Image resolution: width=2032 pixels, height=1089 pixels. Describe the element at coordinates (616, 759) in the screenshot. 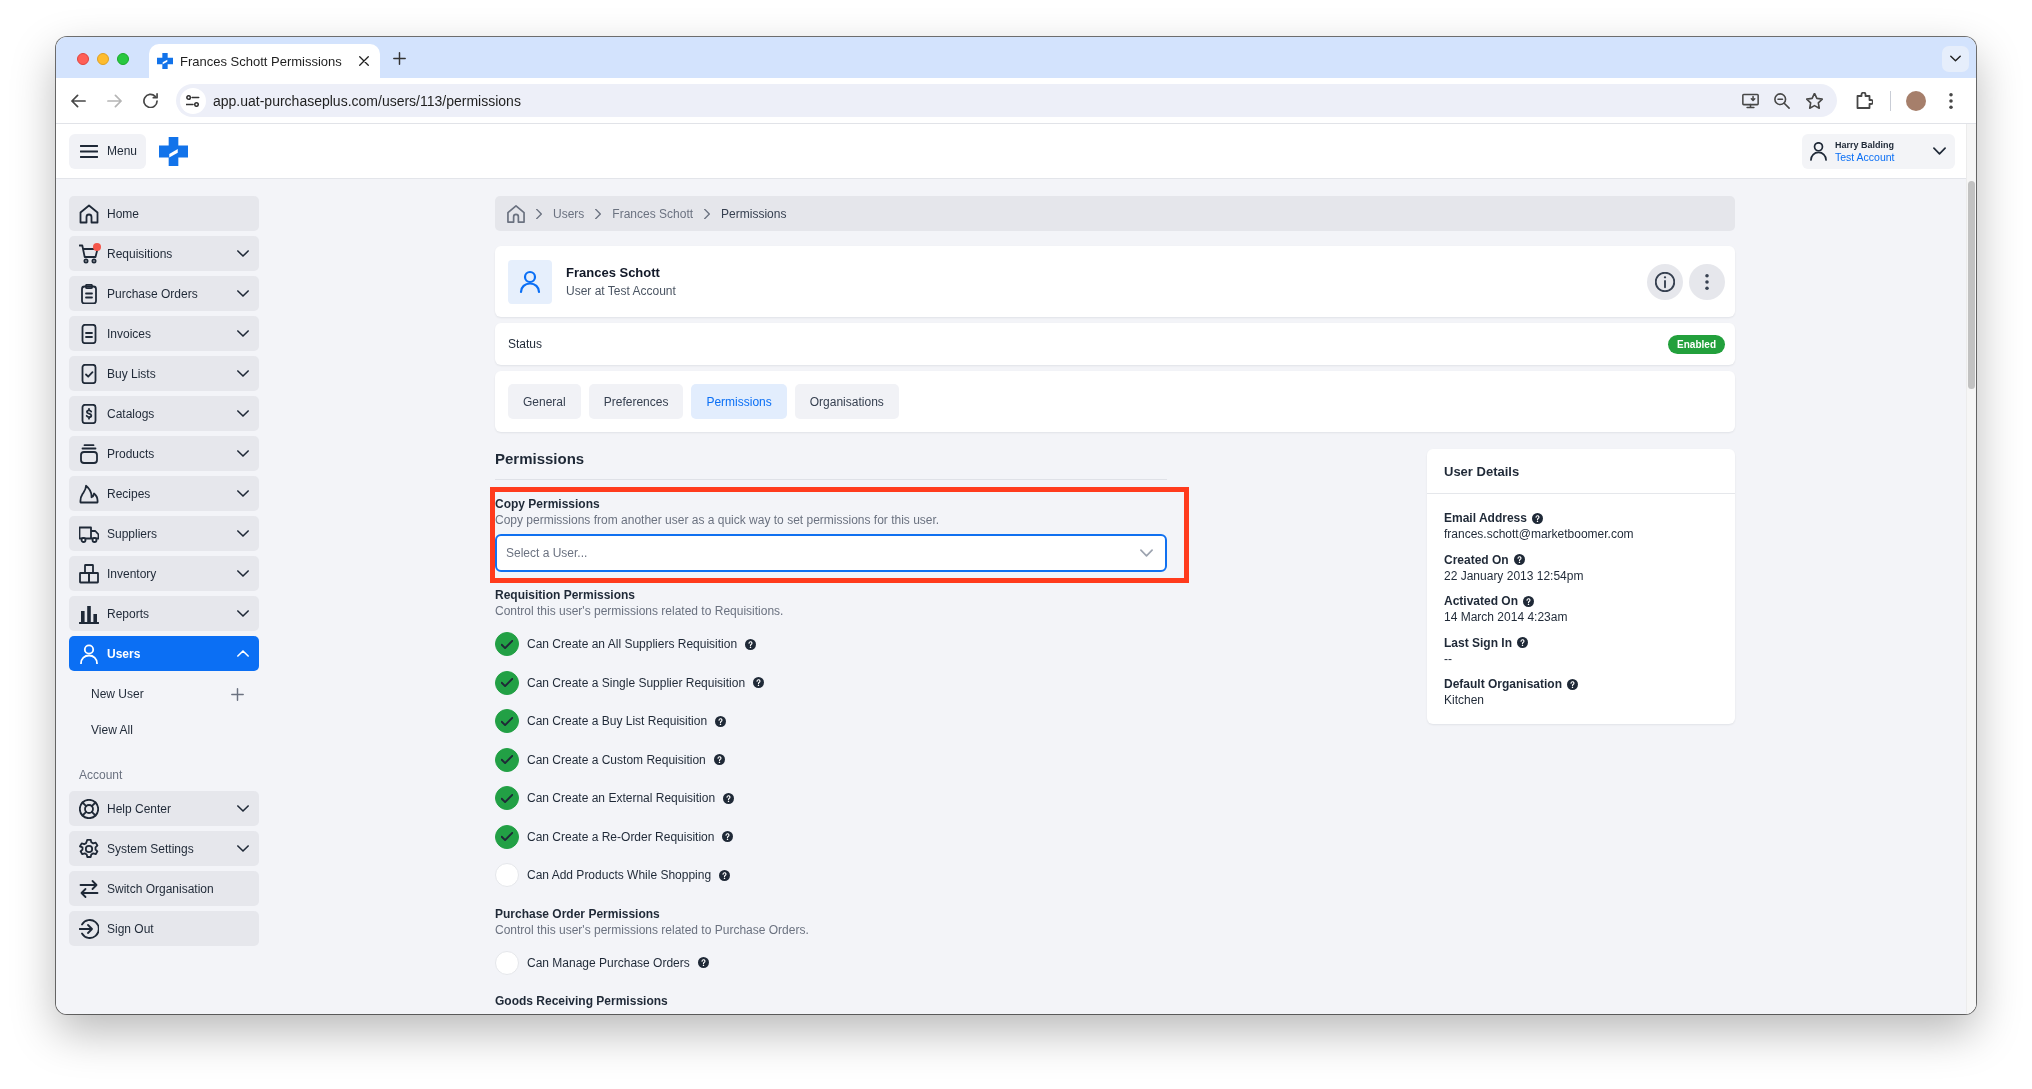

I see `permission-label: Can Create a Custom Requisition` at that location.